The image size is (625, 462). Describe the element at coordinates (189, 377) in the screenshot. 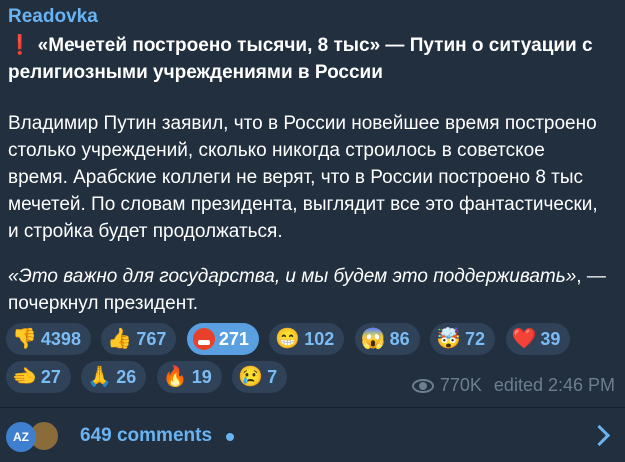

I see `reaction-fire: 🔥 19` at that location.